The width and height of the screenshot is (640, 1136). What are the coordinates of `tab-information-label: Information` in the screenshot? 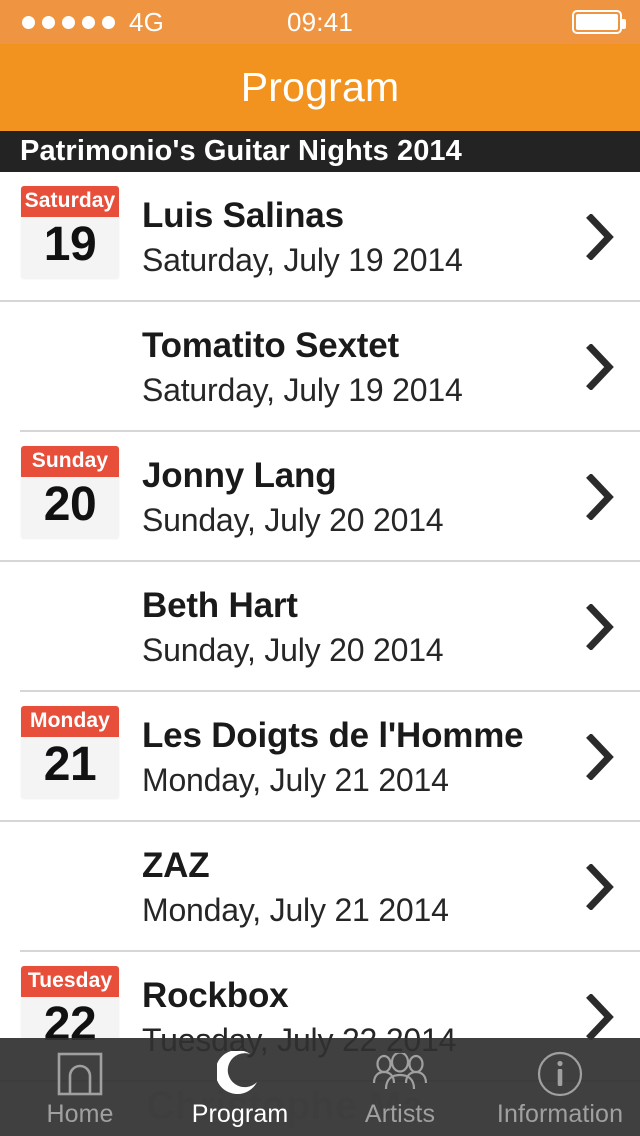 It's located at (560, 1114).